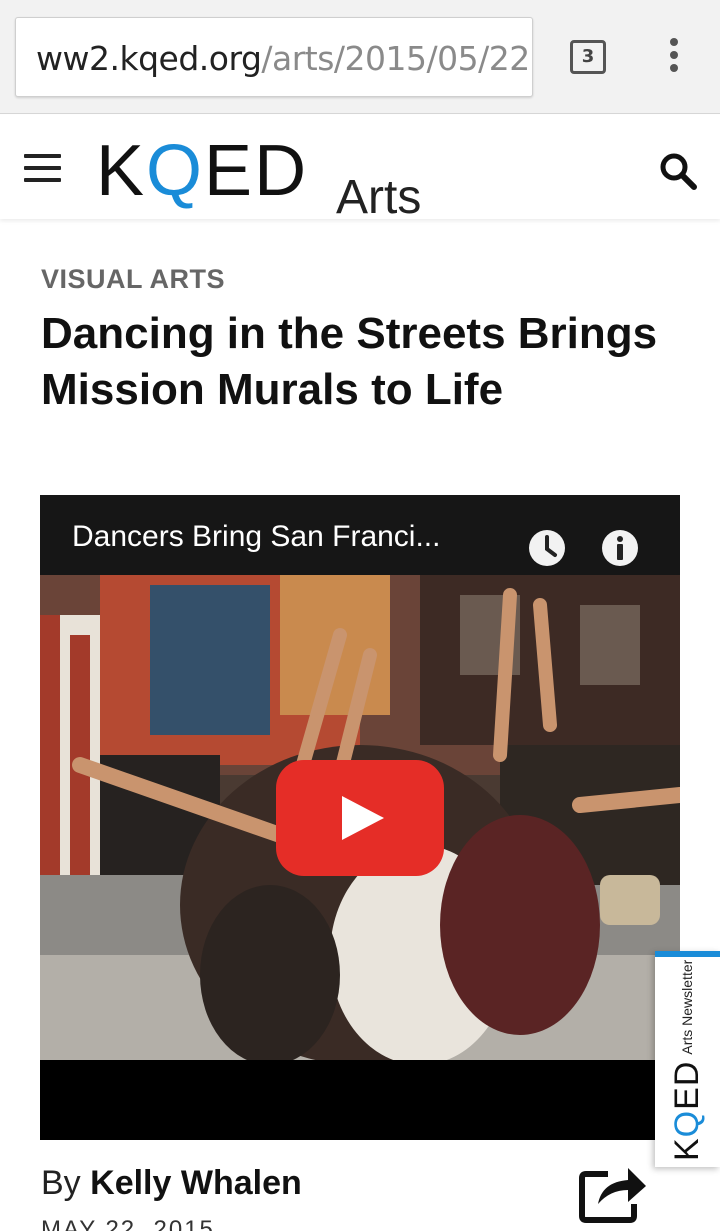 The height and width of the screenshot is (1231, 720). I want to click on url-domain: ww2.kqed.org, so click(149, 58).